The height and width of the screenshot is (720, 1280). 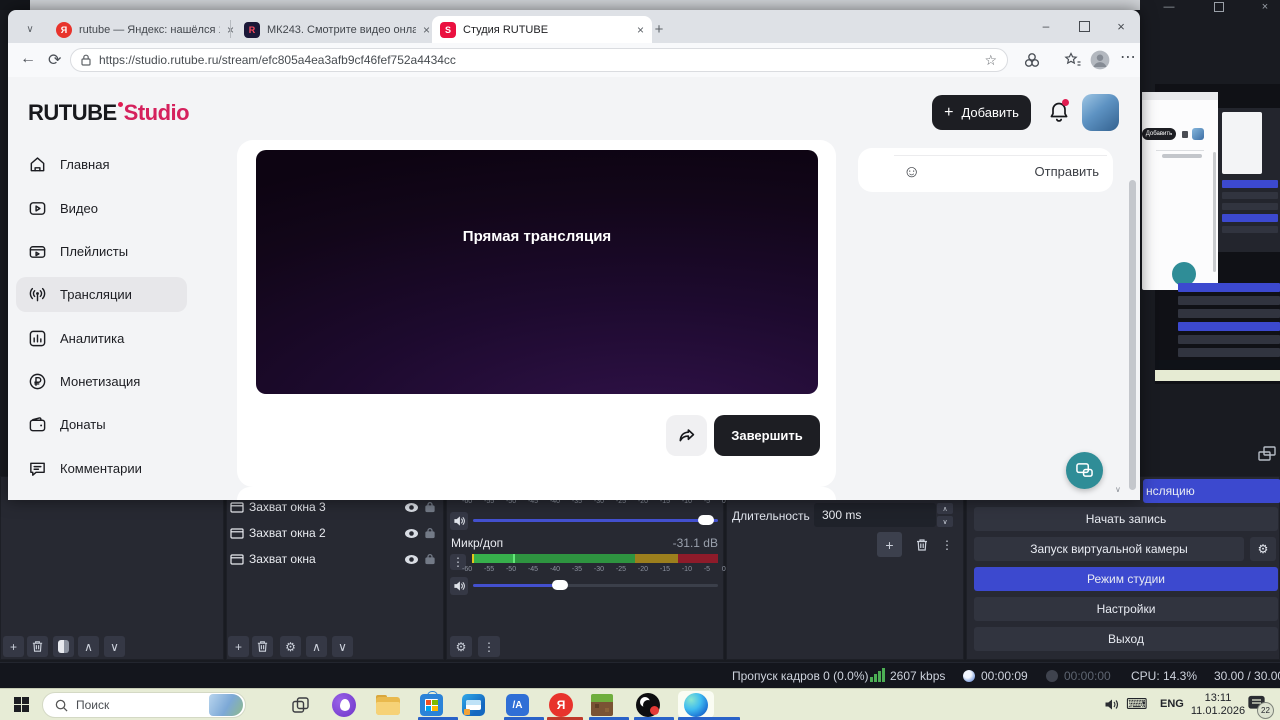 I want to click on source-remove-button, so click(x=262, y=646).